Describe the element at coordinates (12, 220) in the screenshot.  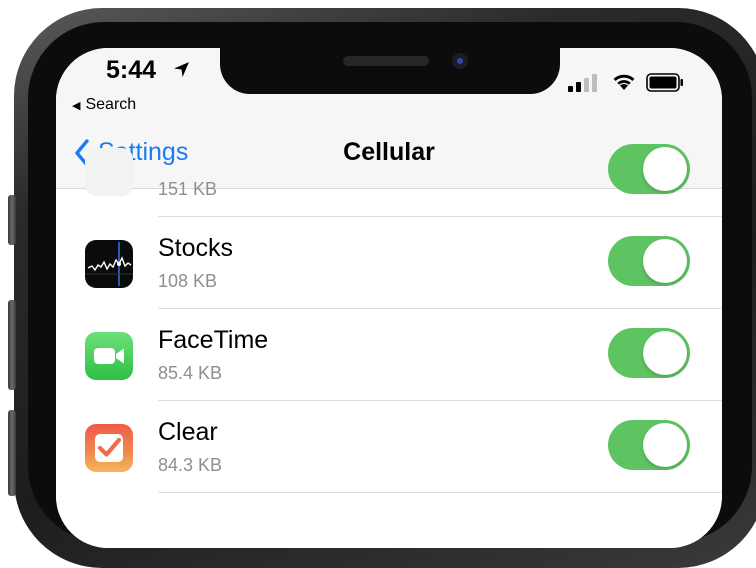
I see `mute-switch` at that location.